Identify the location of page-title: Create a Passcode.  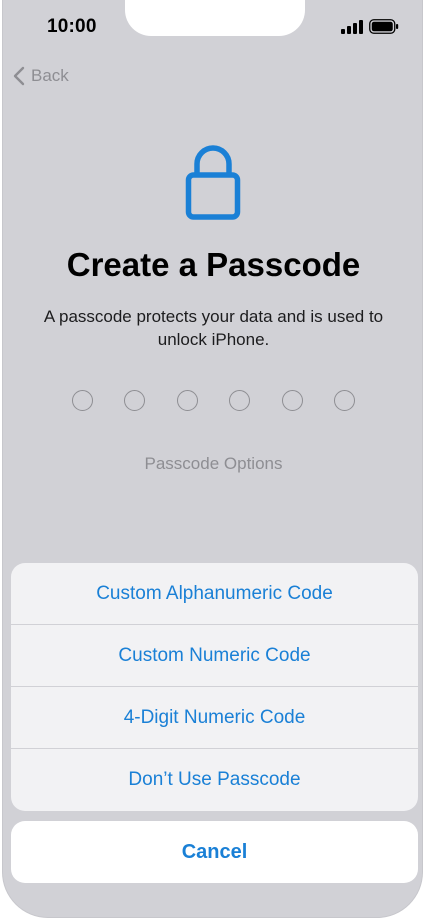
(213, 264).